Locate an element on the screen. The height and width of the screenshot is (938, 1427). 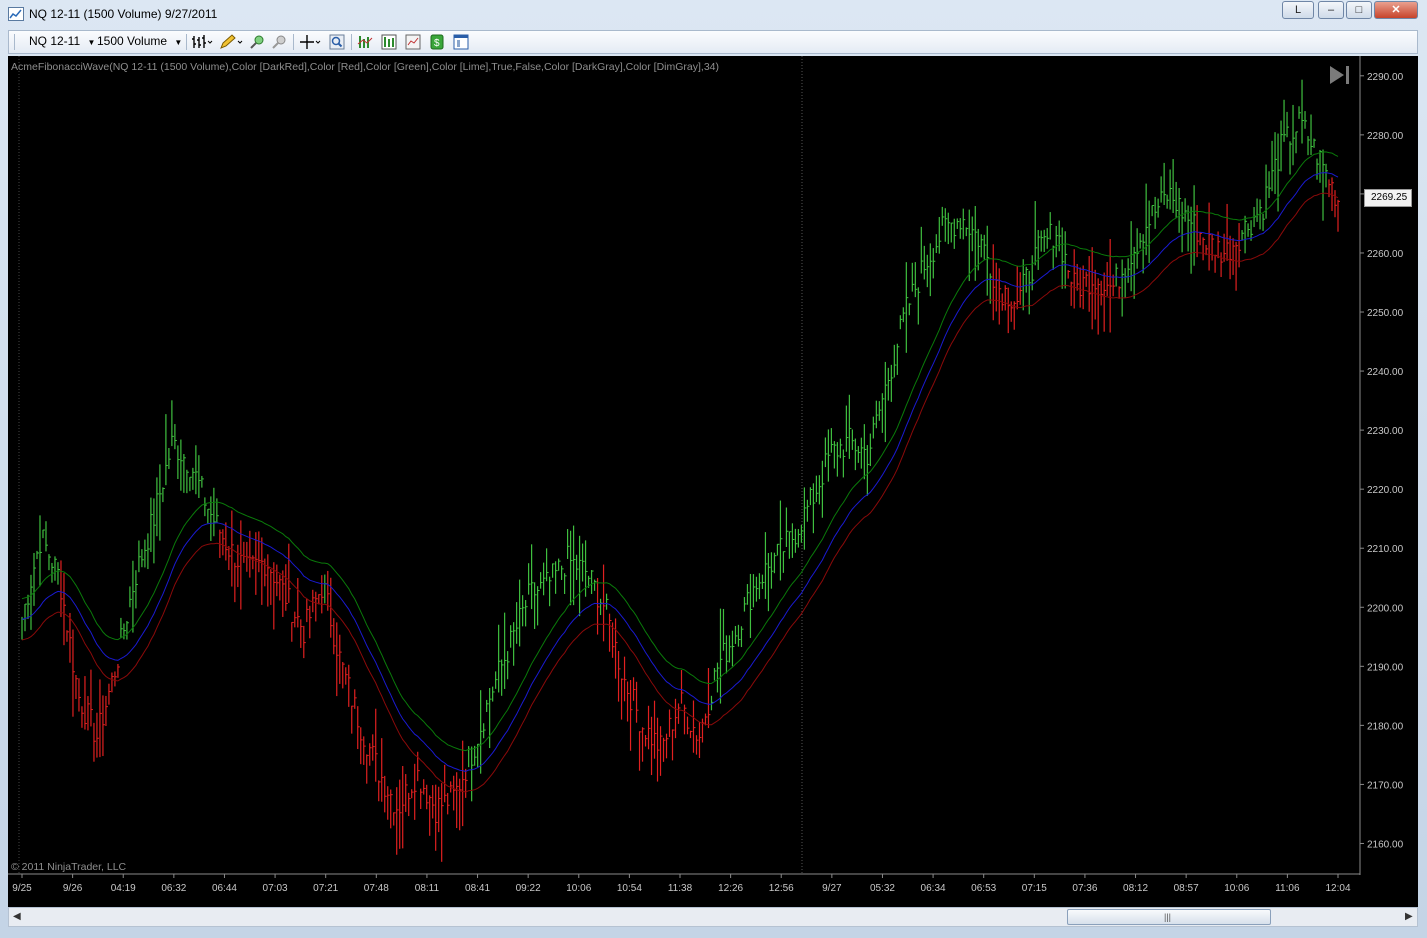
x-tick-label: 12:26 is located at coordinates (730, 888).